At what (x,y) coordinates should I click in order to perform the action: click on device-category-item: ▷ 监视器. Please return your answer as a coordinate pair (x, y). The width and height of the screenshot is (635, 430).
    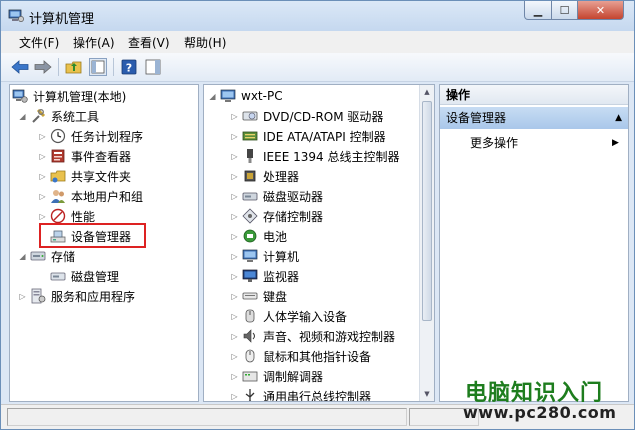
    Looking at the image, I should click on (264, 276).